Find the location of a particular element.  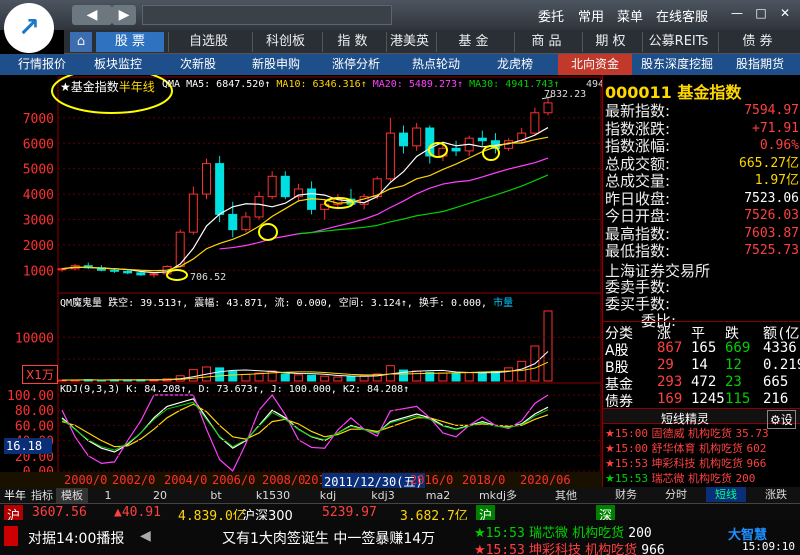

tab-bonds: 债 券 is located at coordinates (757, 42).